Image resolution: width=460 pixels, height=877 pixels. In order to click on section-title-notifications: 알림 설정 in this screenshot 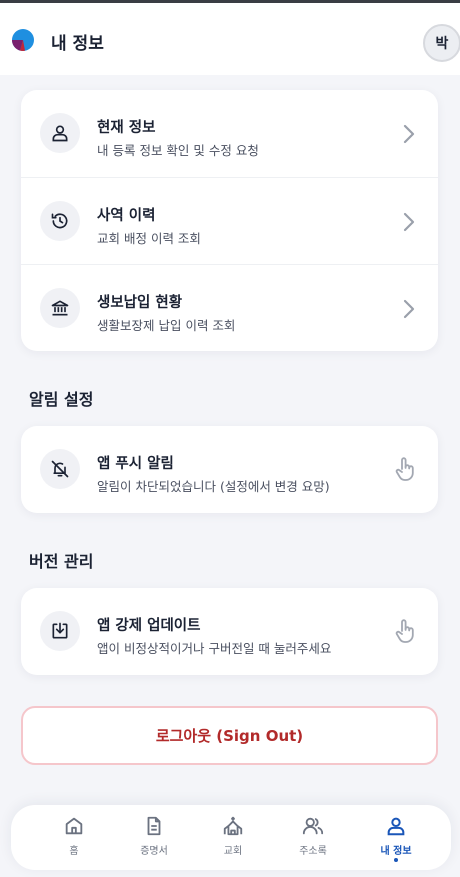, I will do `click(61, 399)`.